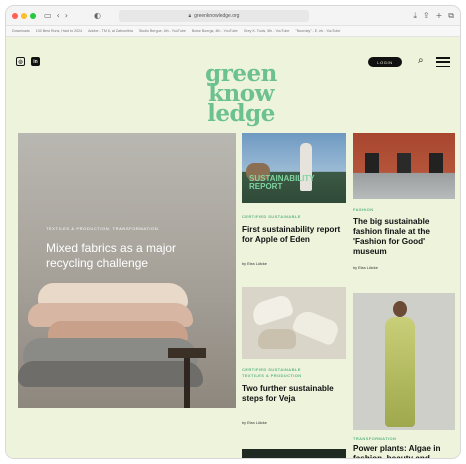 This screenshot has width=466, height=464. I want to click on card-image-veja, so click(294, 323).